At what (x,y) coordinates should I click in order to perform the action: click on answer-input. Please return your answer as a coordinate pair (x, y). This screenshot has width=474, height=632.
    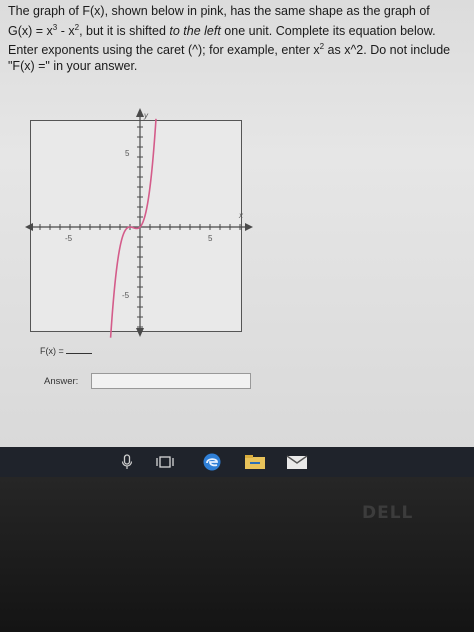
    Looking at the image, I should click on (171, 381).